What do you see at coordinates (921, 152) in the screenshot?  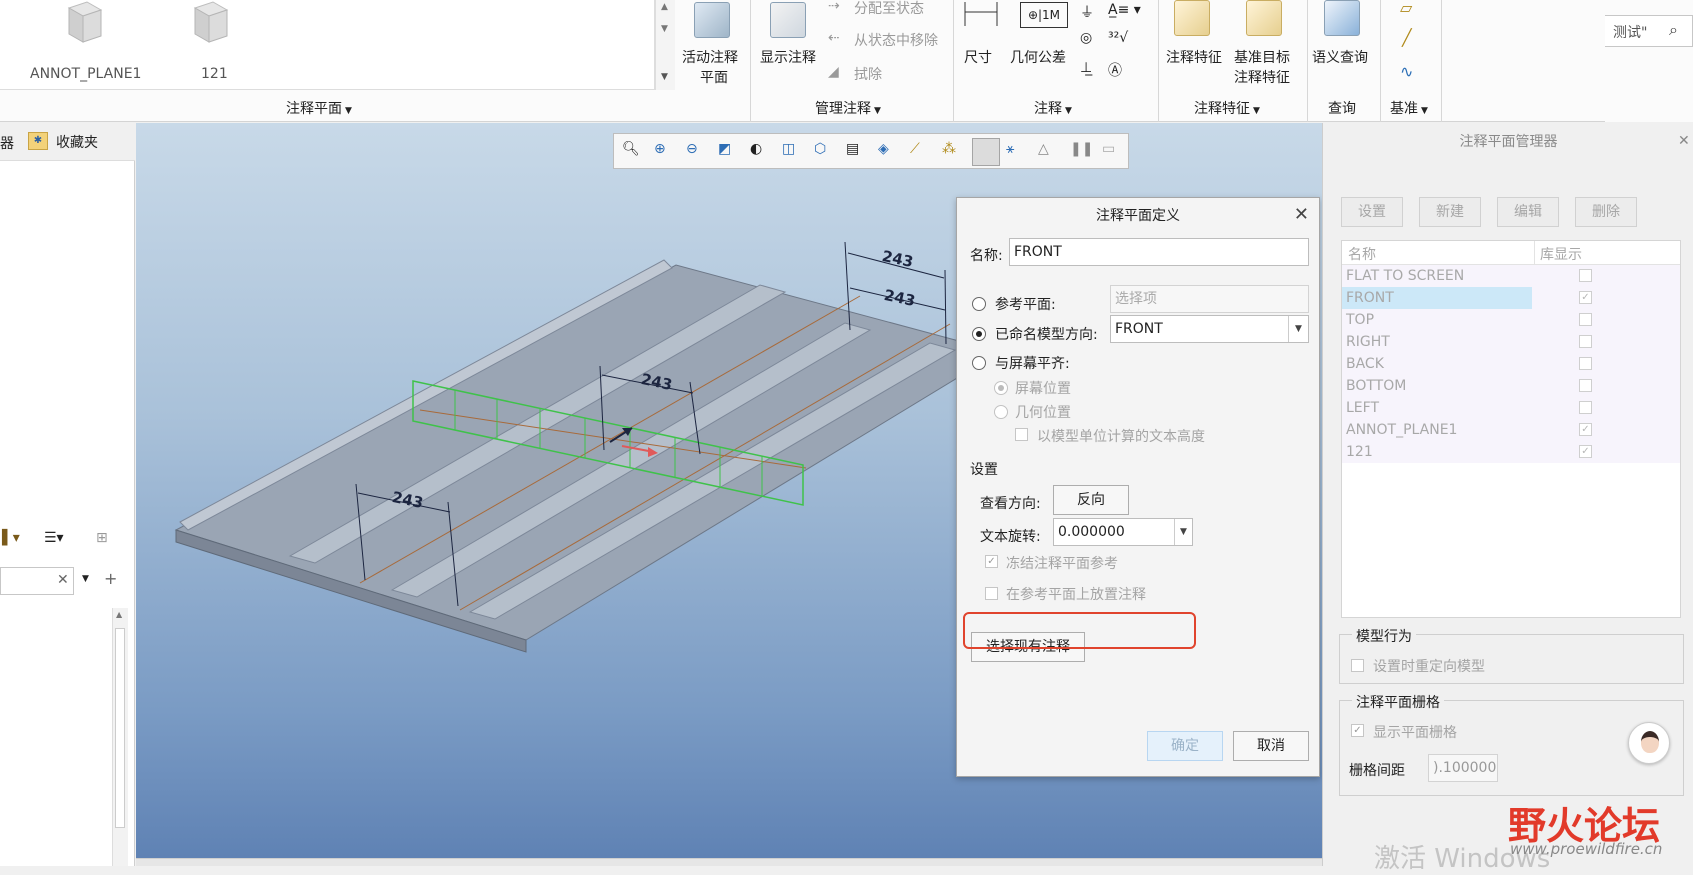 I see `datum-display-icon: ⟋` at bounding box center [921, 152].